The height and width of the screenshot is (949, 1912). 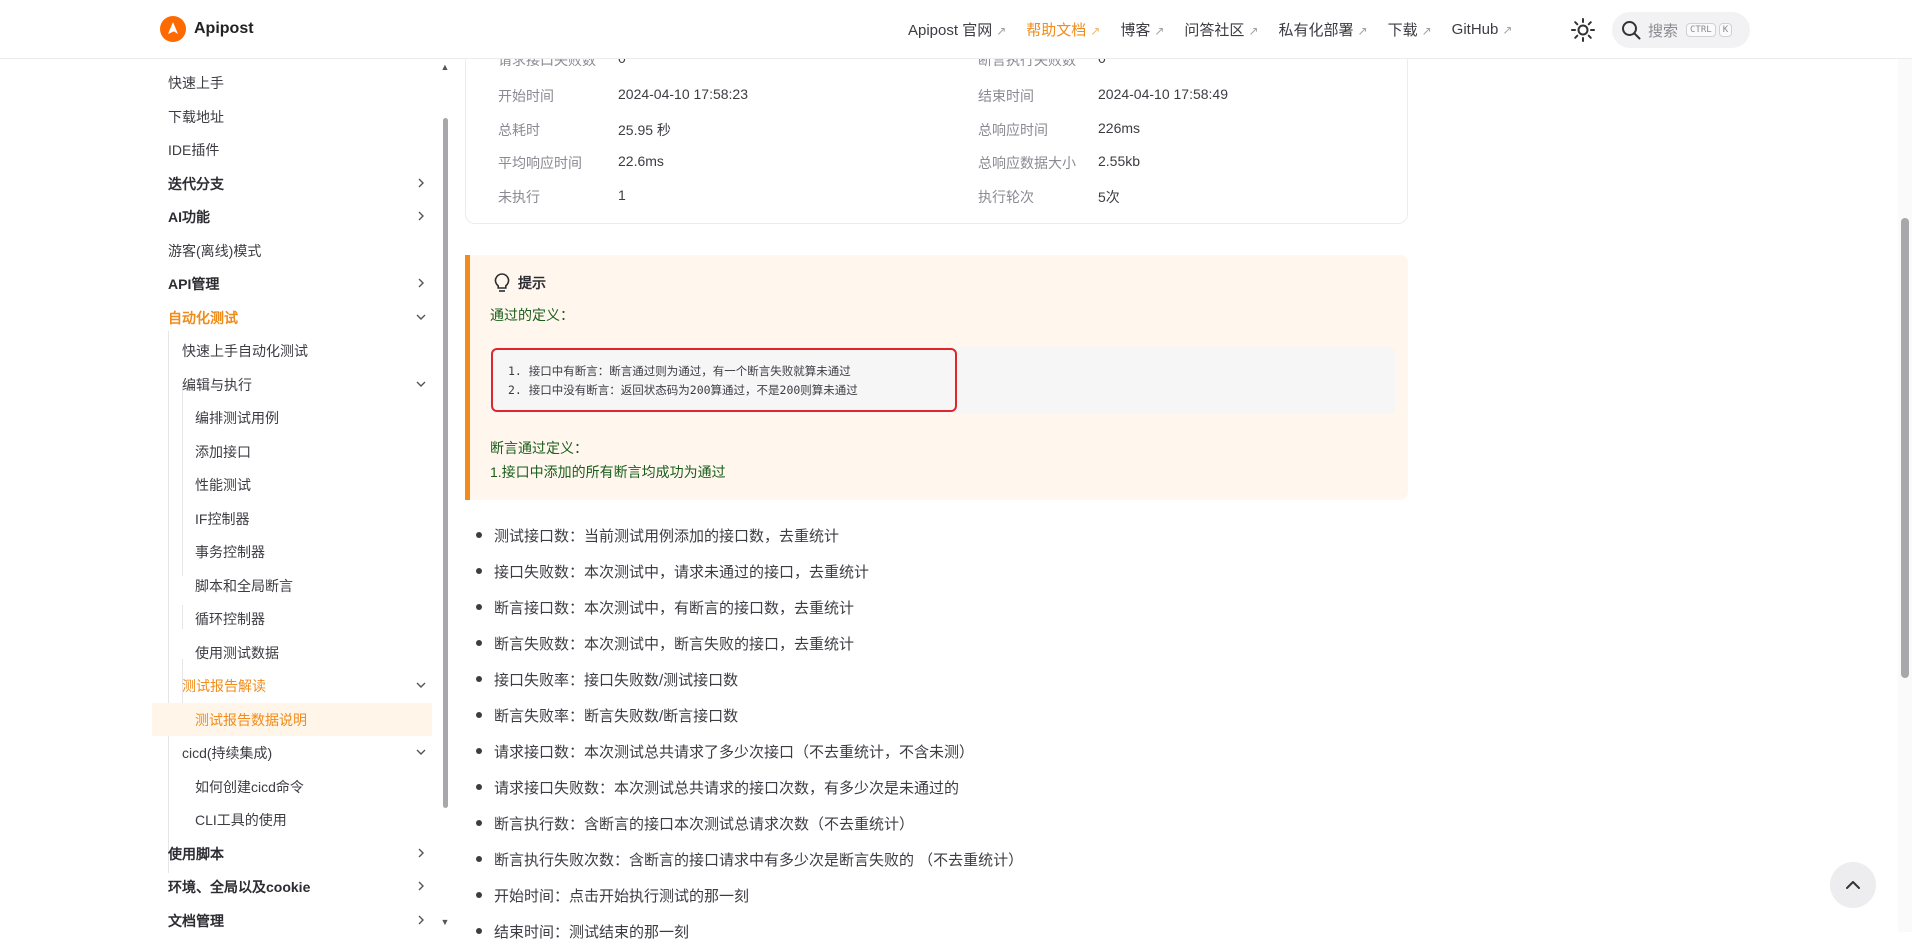 What do you see at coordinates (1482, 29) in the screenshot?
I see `nav-link-github: GitHub ↗` at bounding box center [1482, 29].